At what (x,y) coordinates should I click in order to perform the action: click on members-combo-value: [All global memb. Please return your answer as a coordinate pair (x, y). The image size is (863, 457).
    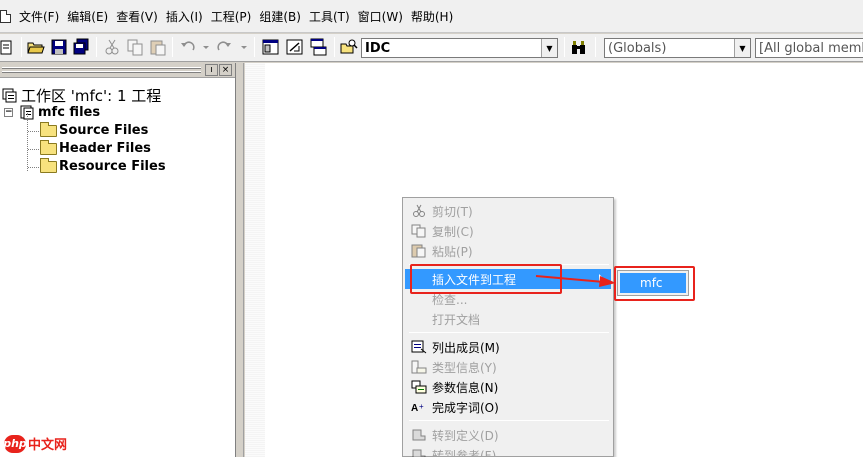
    Looking at the image, I should click on (811, 48).